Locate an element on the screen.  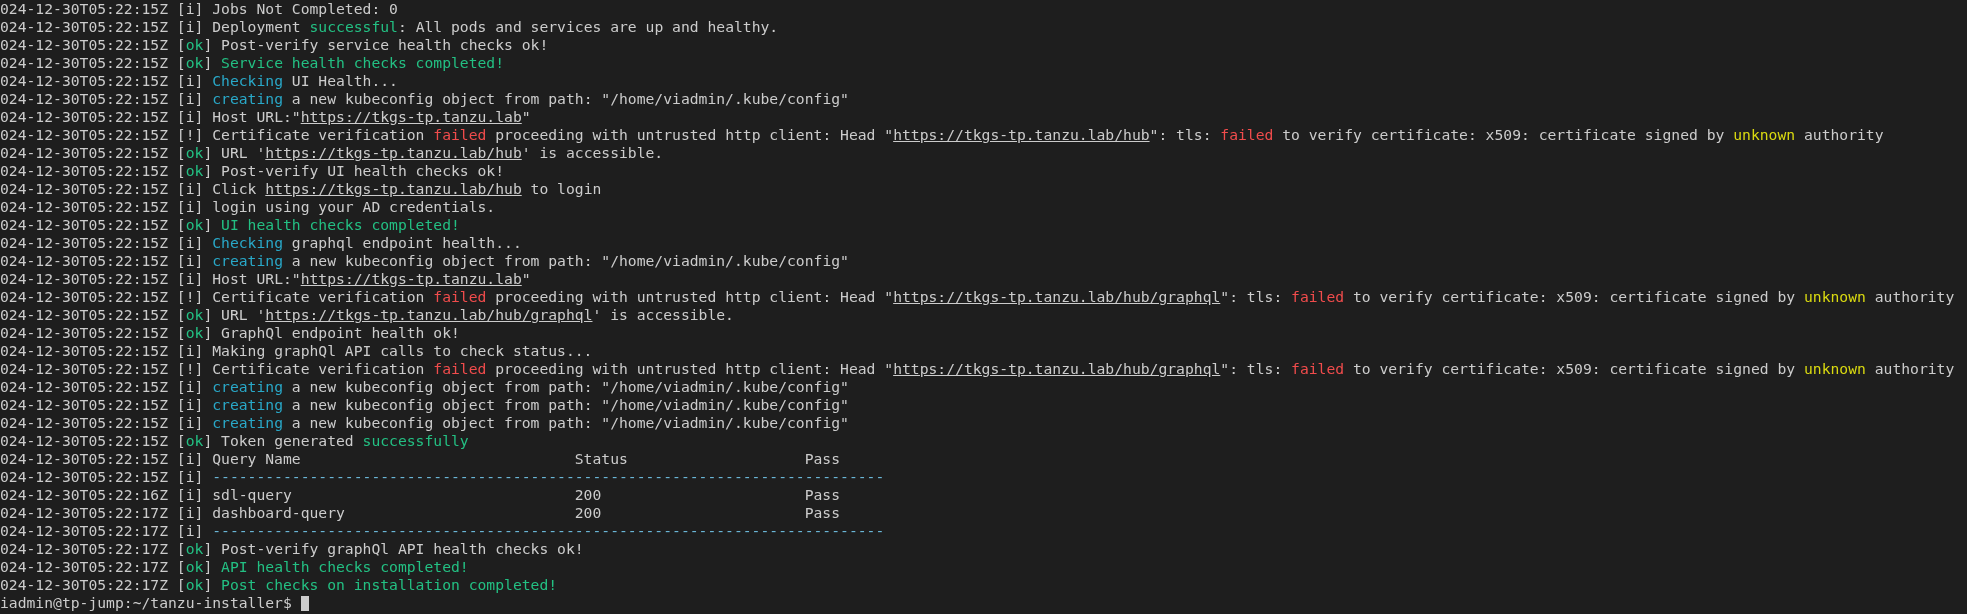
log-message: [ok] API health checks completed! is located at coordinates (322, 567).